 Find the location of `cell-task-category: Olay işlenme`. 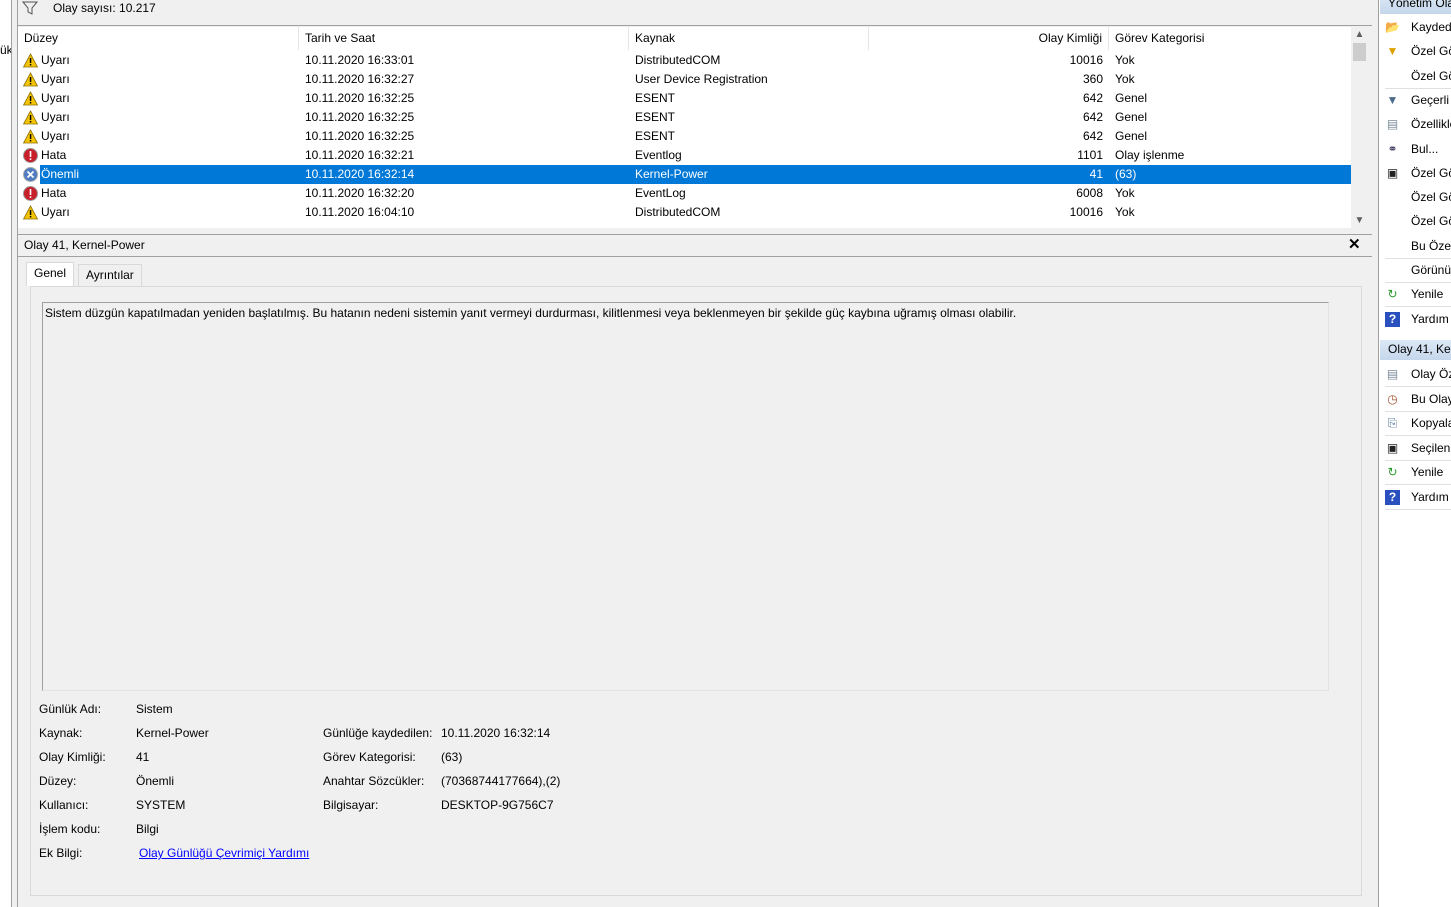

cell-task-category: Olay işlenme is located at coordinates (1150, 155).